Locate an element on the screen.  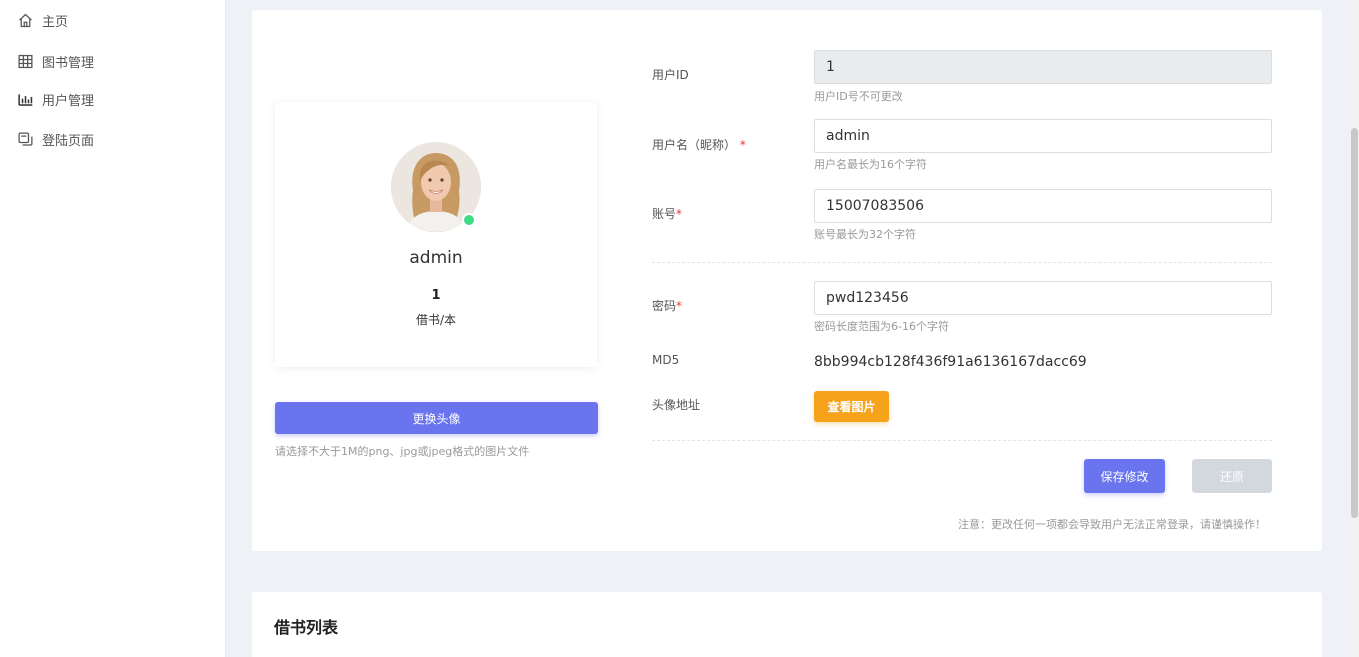
page-scrollbar is located at coordinates (1354, 328).